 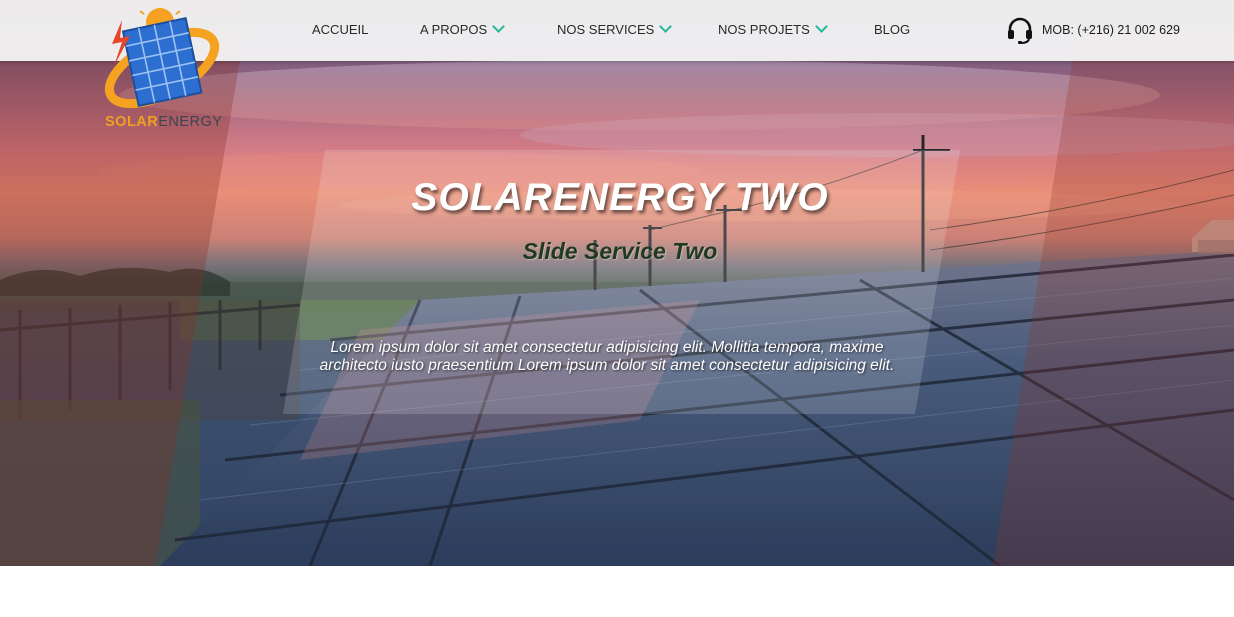 I want to click on logo-word-solar: SOLAR, so click(x=132, y=122).